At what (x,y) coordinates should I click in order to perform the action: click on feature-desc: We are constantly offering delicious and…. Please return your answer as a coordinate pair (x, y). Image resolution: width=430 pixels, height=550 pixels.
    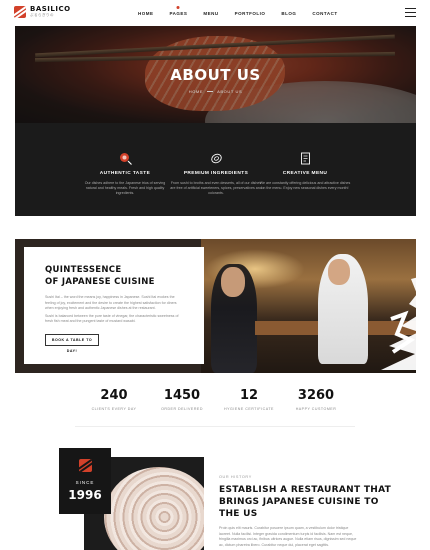
    Looking at the image, I should click on (305, 185).